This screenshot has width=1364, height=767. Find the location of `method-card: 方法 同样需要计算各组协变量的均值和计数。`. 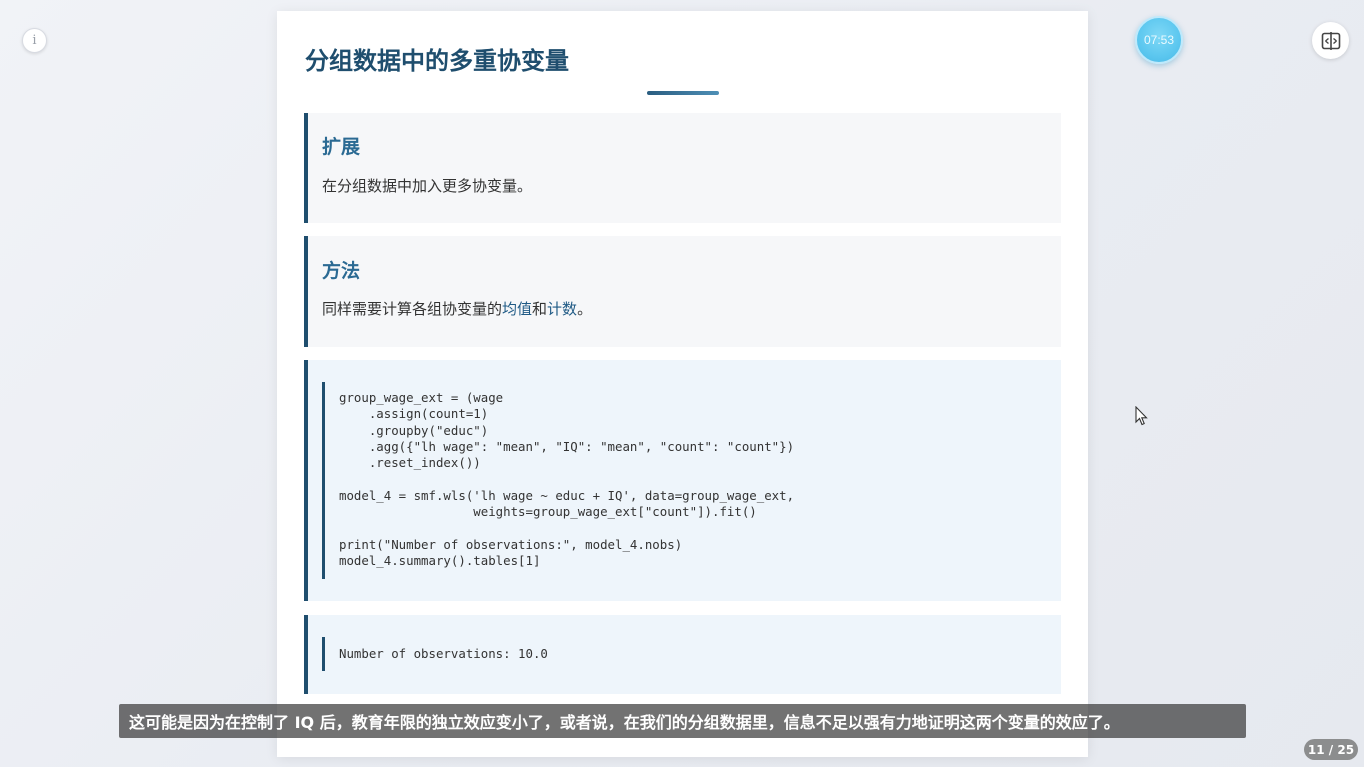

method-card: 方法 同样需要计算各组协变量的均值和计数。 is located at coordinates (682, 291).